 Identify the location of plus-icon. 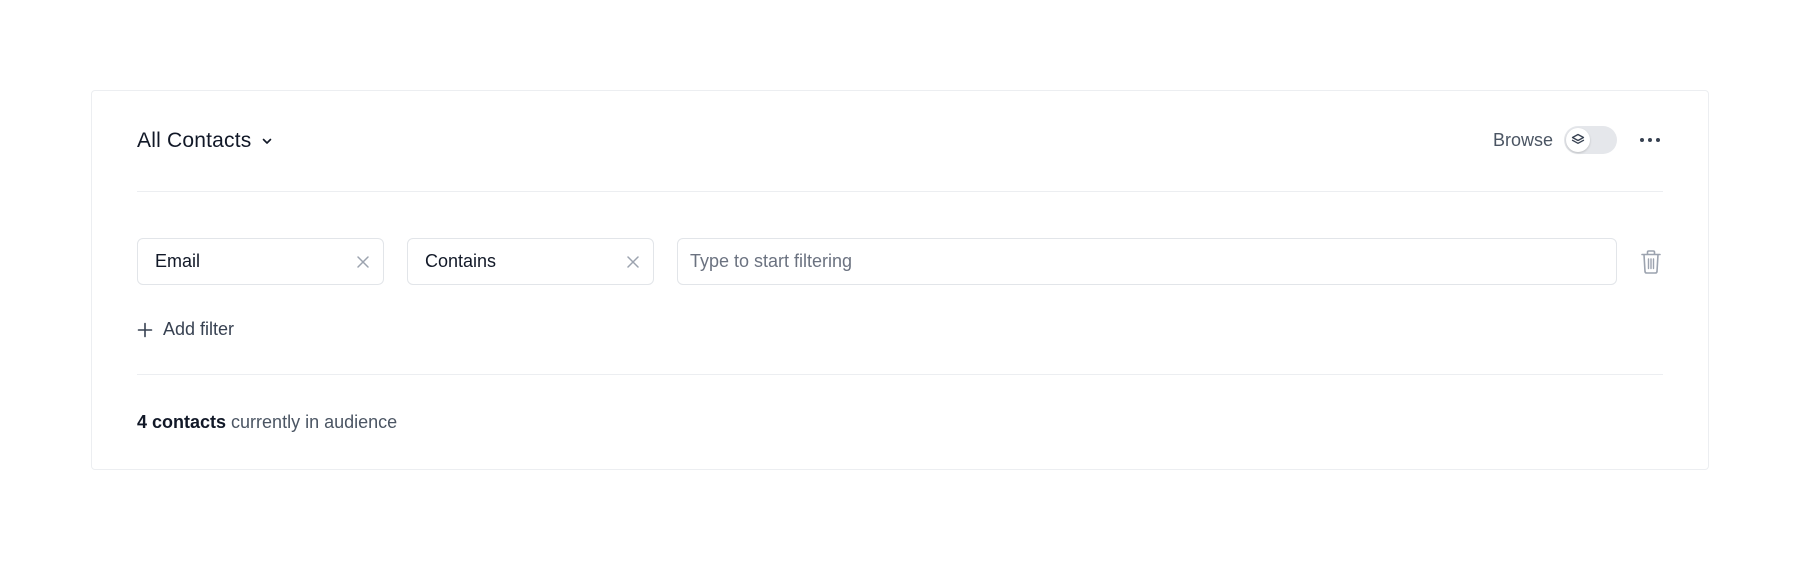
(145, 330).